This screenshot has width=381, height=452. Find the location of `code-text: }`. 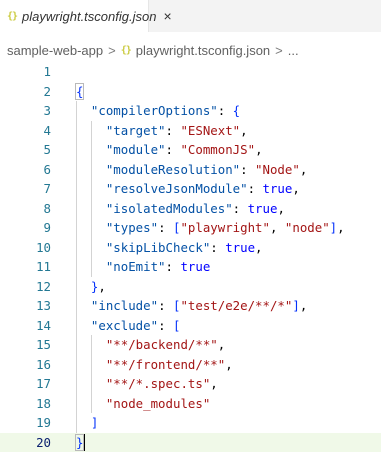

code-text: } is located at coordinates (79, 442).